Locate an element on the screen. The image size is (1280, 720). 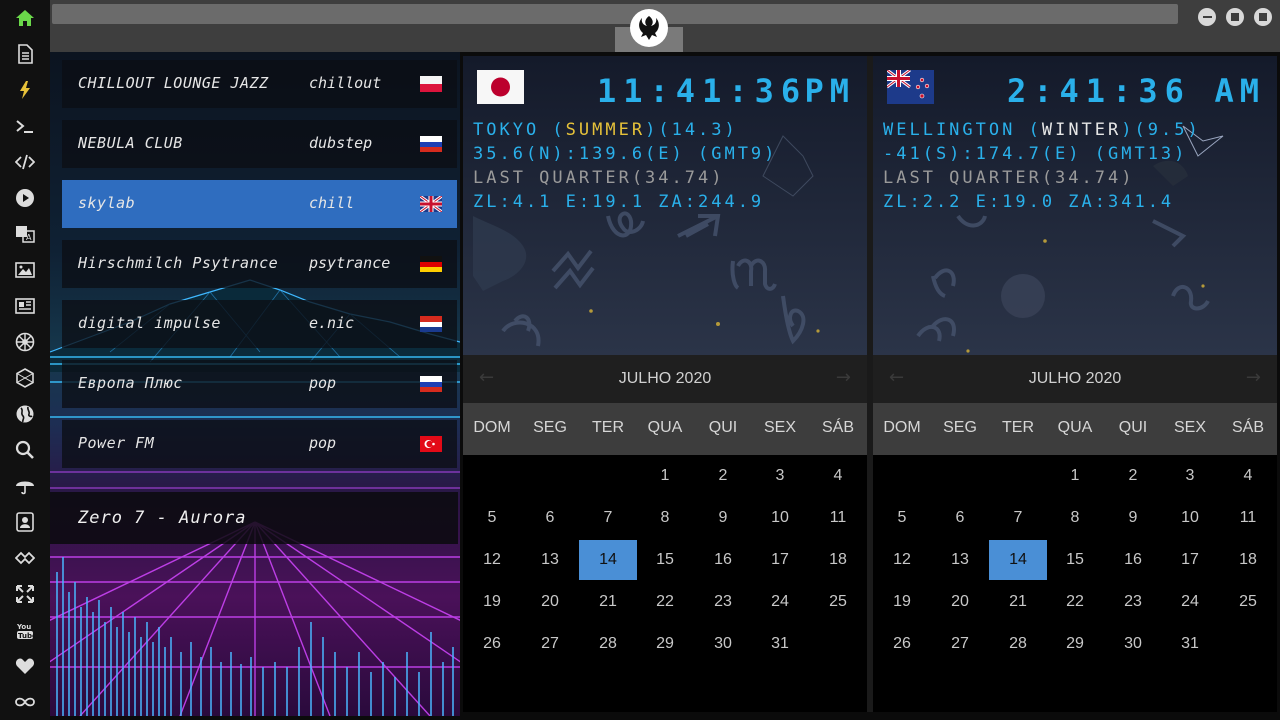
station-row: digital impulse e.nic is located at coordinates (259, 324).